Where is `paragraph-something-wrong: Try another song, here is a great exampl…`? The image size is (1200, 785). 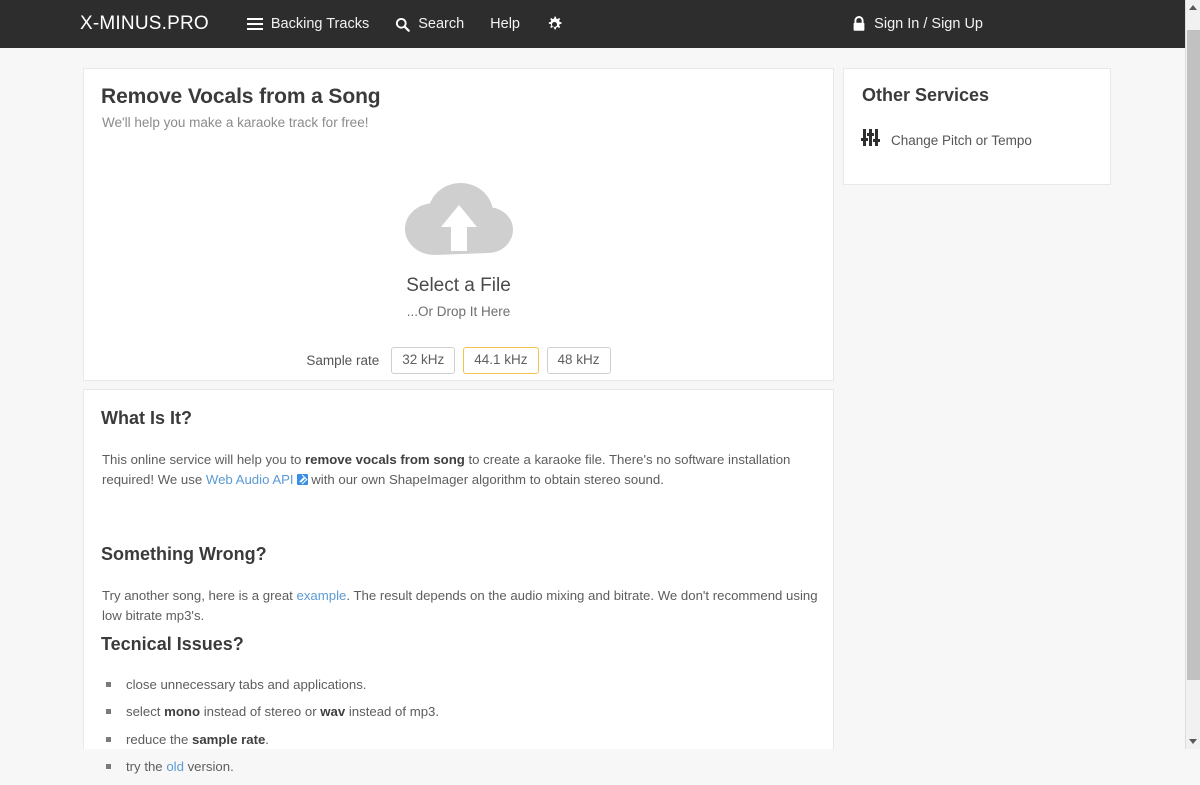
paragraph-something-wrong: Try another song, here is a great exampl… is located at coordinates (467, 606).